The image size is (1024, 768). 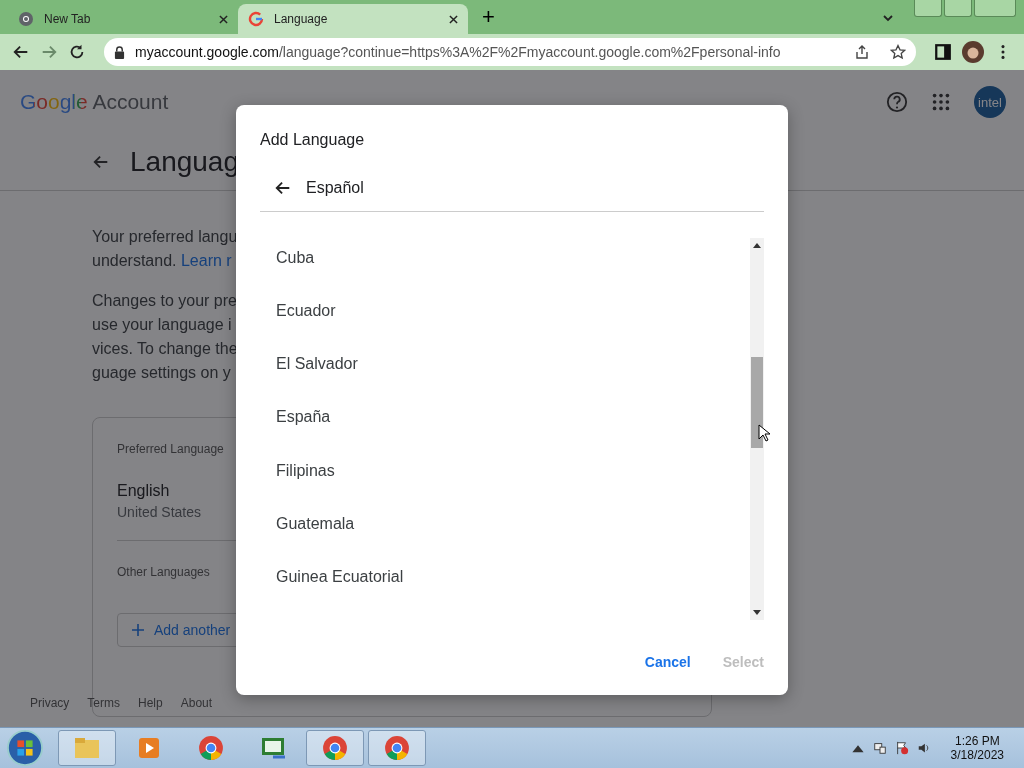 What do you see at coordinates (901, 748) in the screenshot?
I see `flag-error-icon` at bounding box center [901, 748].